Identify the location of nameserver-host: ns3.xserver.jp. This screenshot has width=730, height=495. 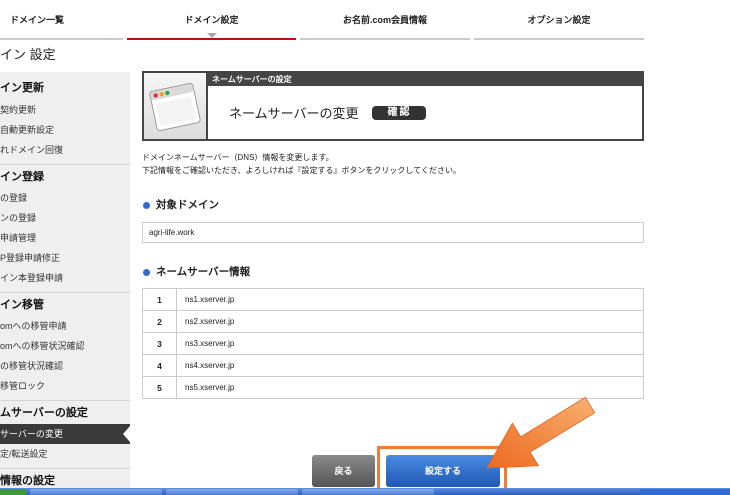
(410, 343).